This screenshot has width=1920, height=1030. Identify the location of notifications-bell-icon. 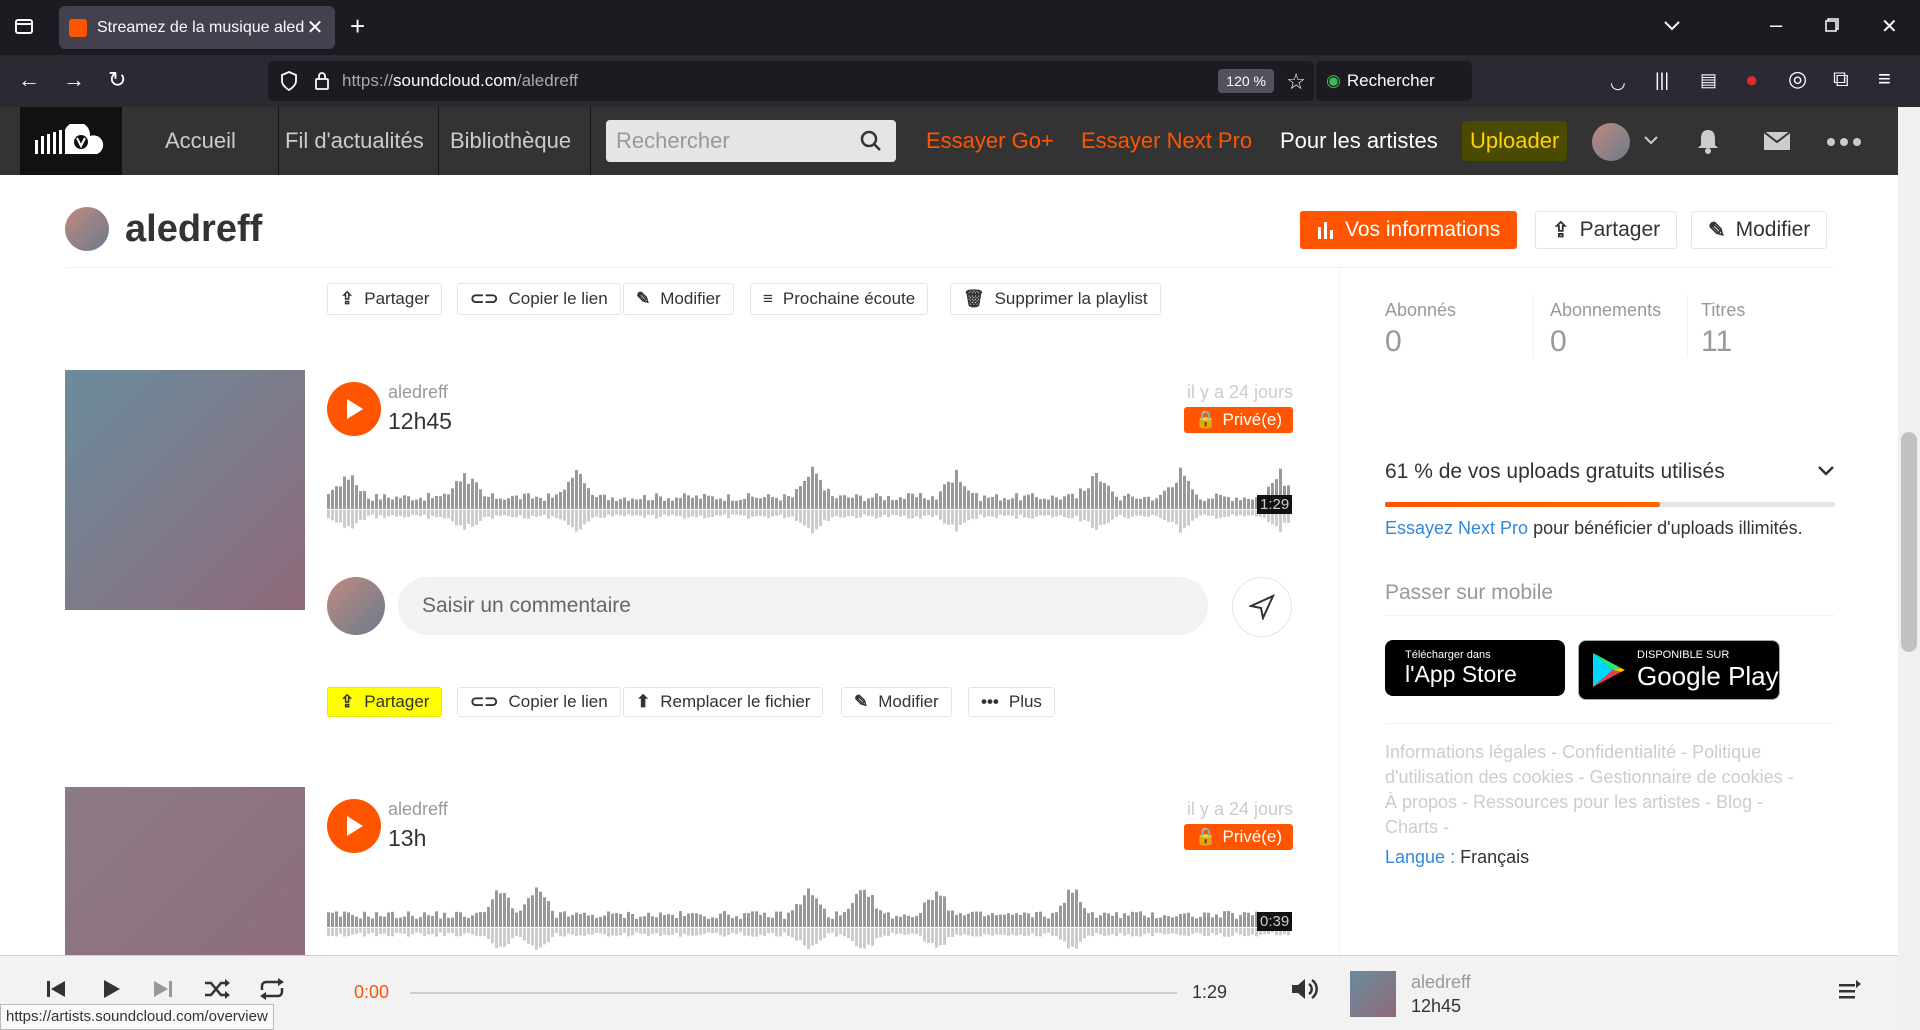
(1708, 141).